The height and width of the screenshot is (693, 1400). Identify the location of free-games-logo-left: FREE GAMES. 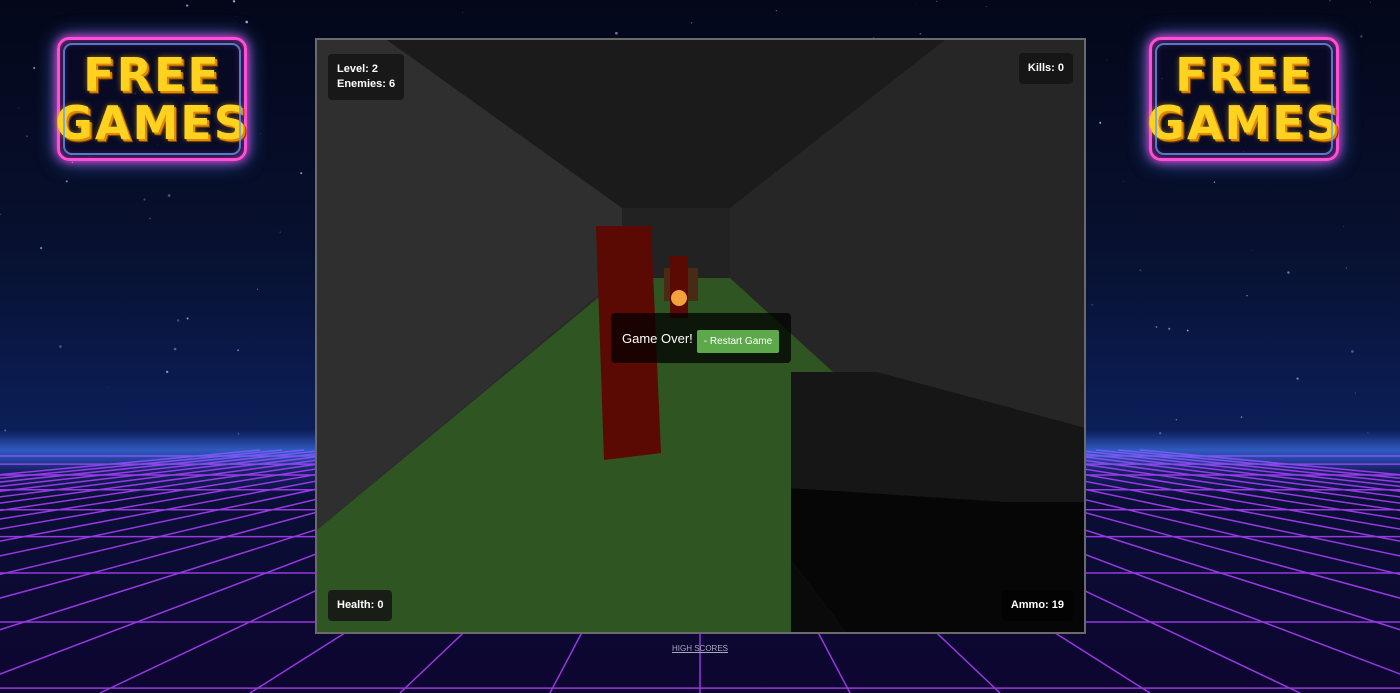
(152, 99).